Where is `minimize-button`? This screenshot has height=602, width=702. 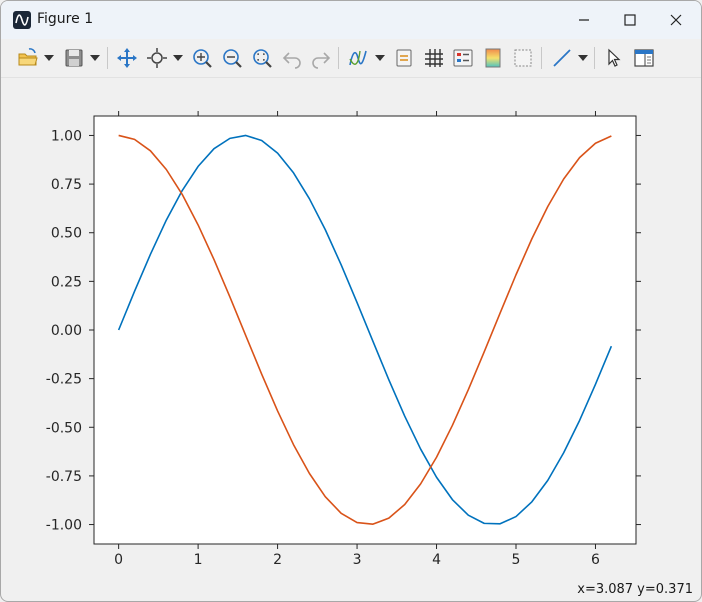
minimize-button is located at coordinates (584, 20).